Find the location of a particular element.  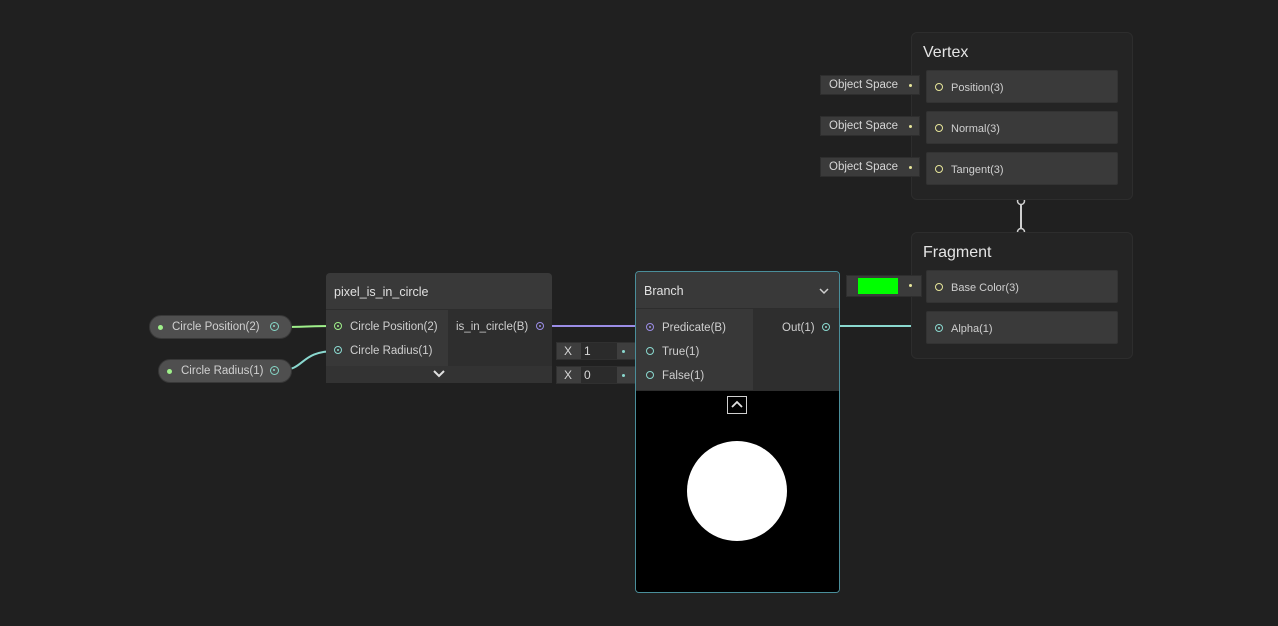

block-position: Position(3) is located at coordinates (1022, 86).